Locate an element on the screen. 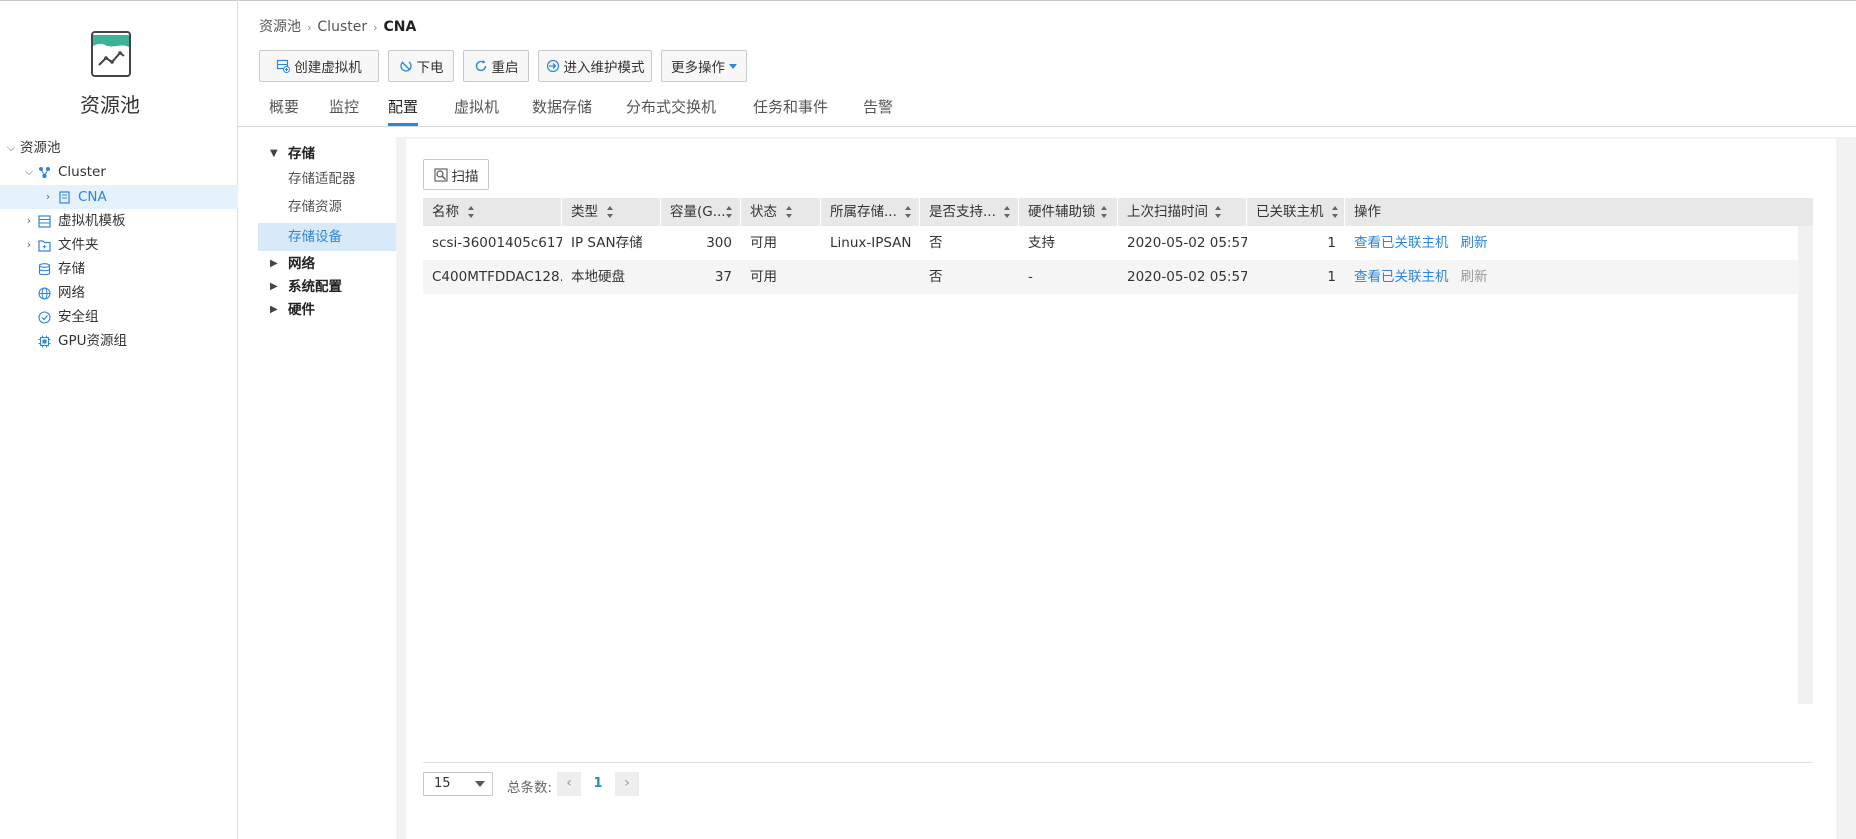 The height and width of the screenshot is (839, 1856). power-off-icon is located at coordinates (405, 66).